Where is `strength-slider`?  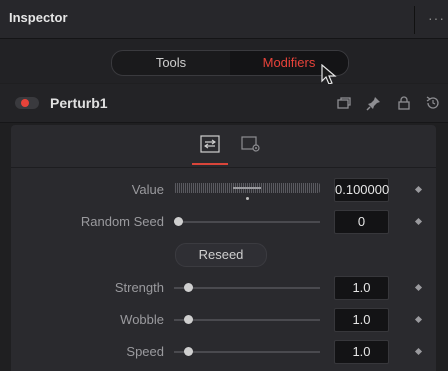 strength-slider is located at coordinates (247, 288).